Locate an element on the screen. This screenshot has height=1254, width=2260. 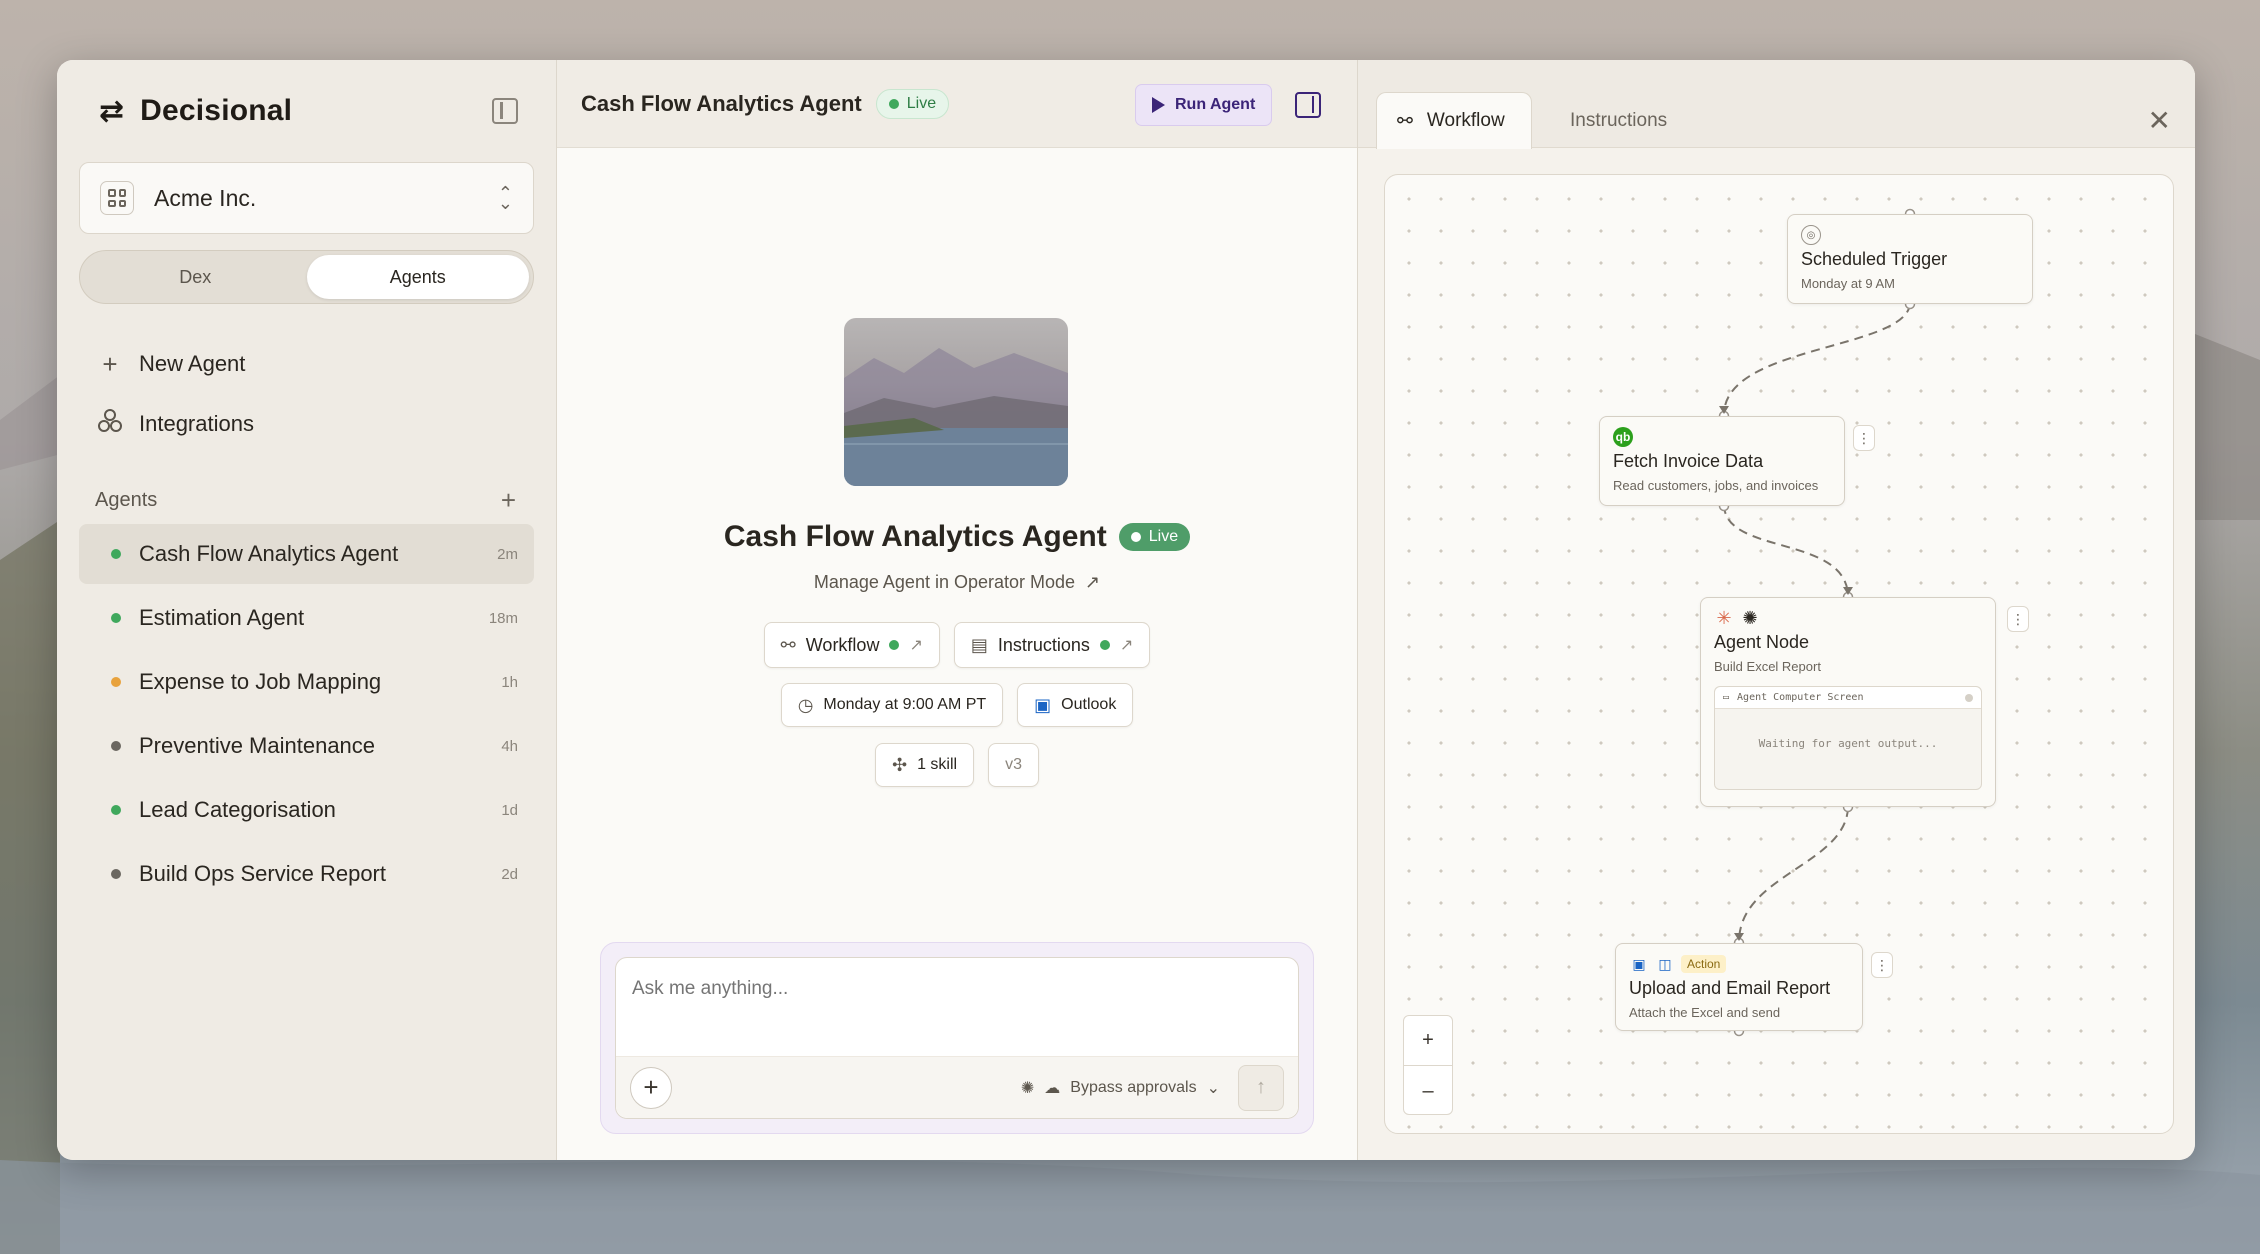
chat-input is located at coordinates (932, 989).